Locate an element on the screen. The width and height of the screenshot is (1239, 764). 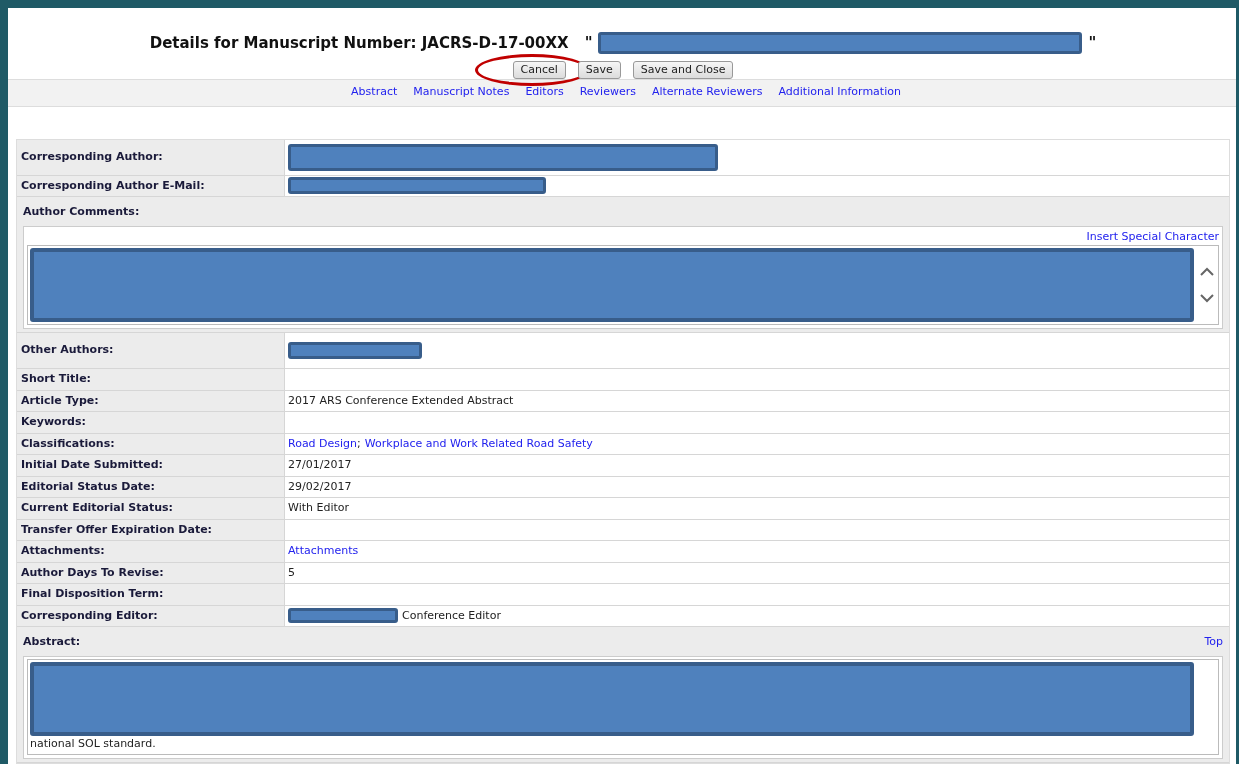
field-label: Abstract: is located at coordinates (52, 642).